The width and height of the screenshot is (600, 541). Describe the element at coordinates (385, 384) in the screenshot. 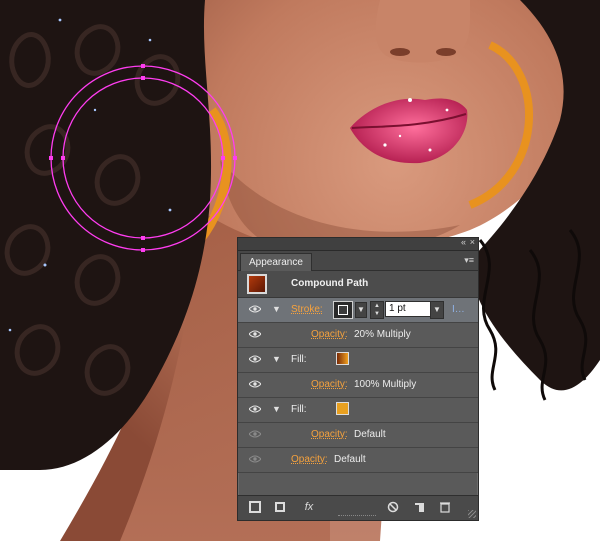

I see `opacity-value: 100% Multiply` at that location.